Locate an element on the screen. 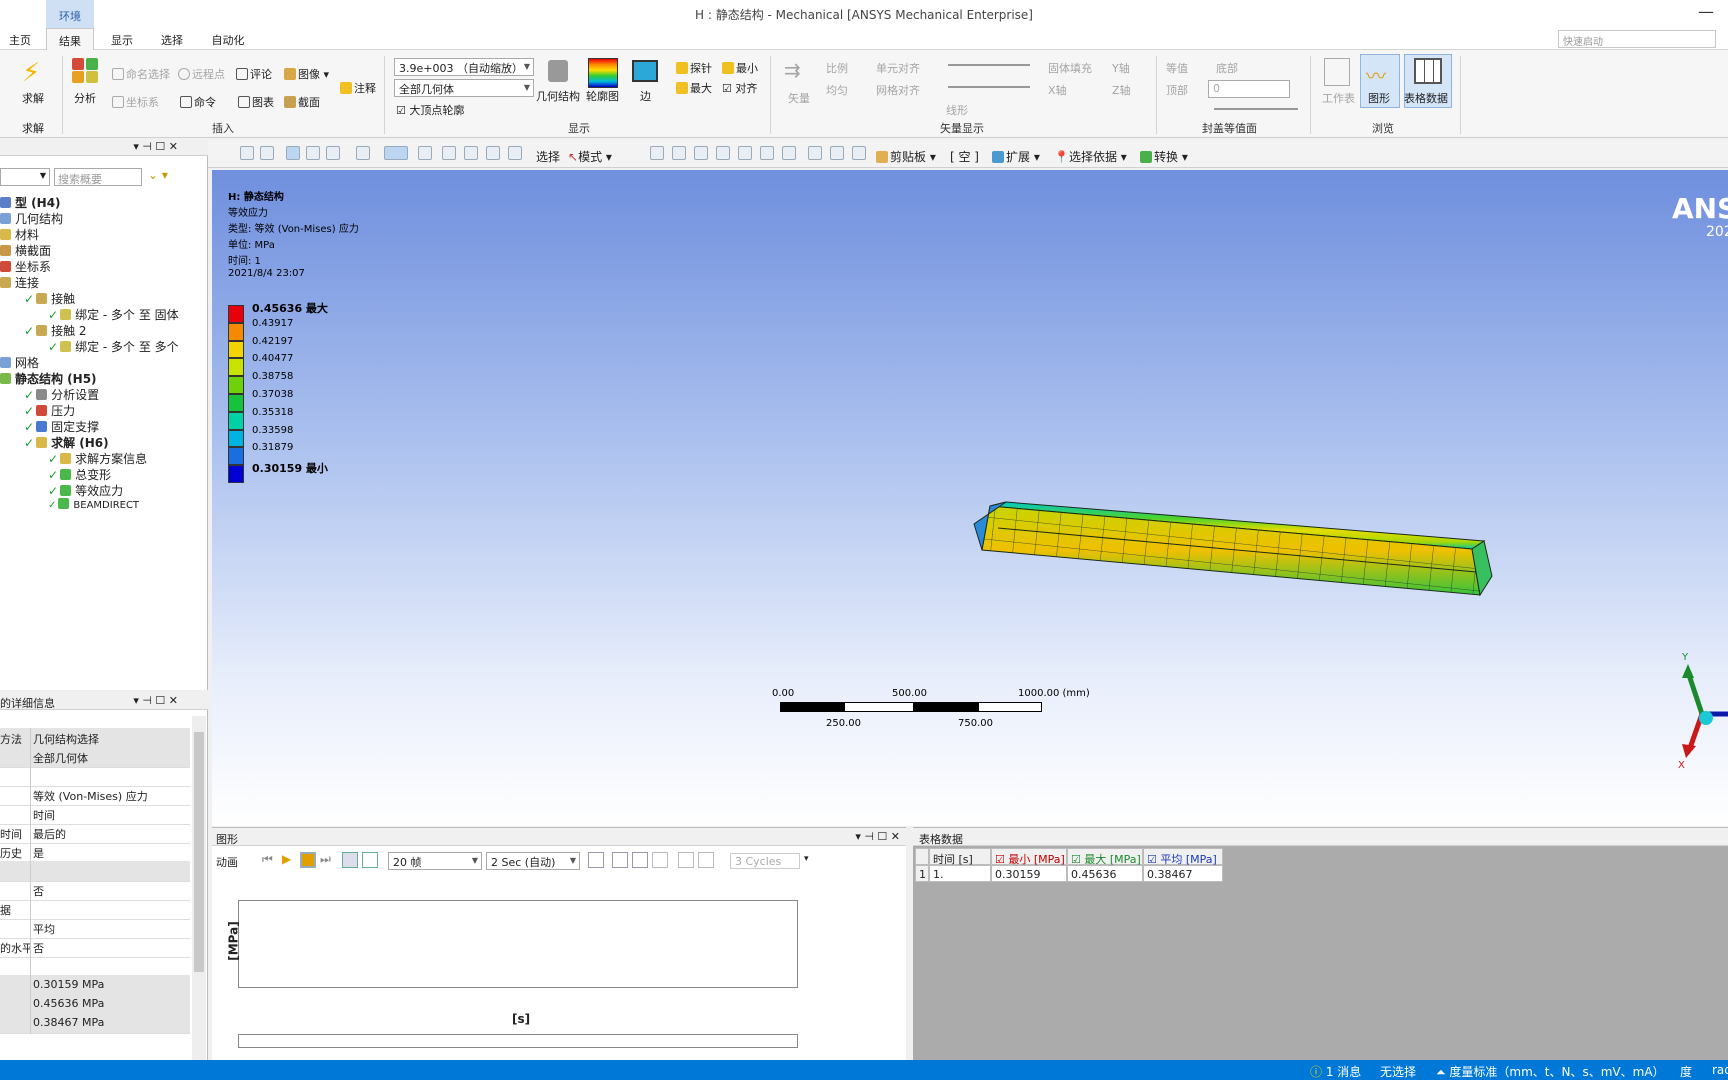 The image size is (1728, 1080). details-row: 等效 (Von-Mises) 应力 is located at coordinates (95, 795).